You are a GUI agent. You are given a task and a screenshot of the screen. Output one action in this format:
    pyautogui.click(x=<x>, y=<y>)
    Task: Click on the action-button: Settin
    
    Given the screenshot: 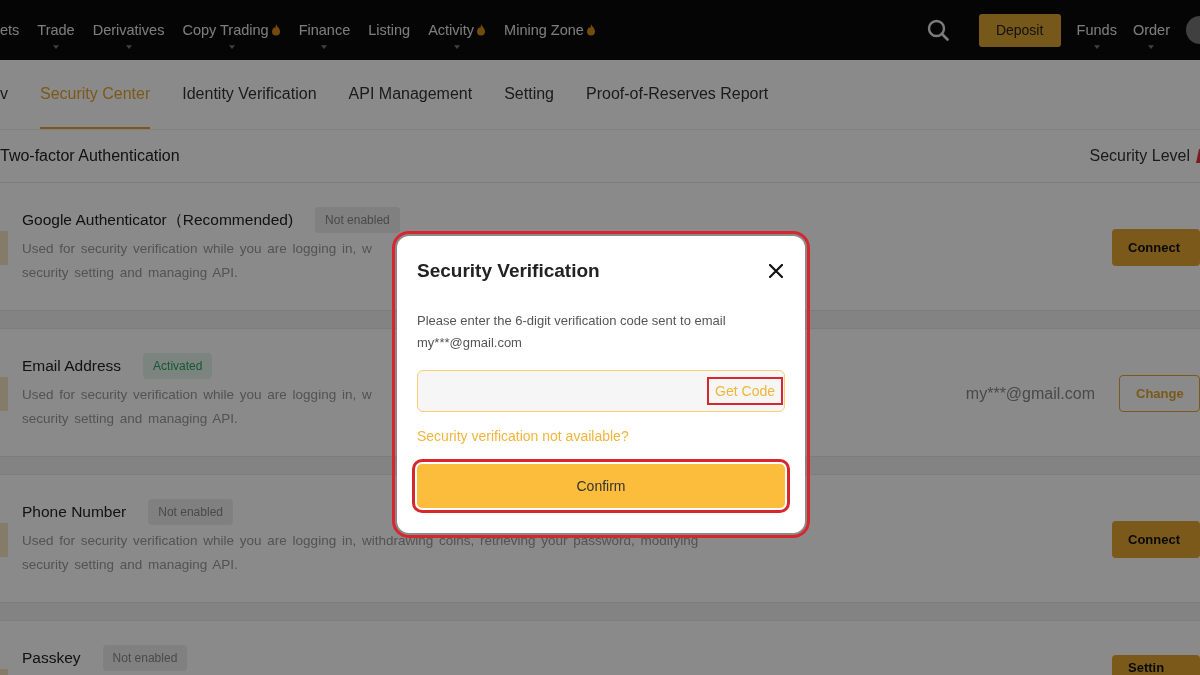 What is the action you would take?
    pyautogui.click(x=1156, y=665)
    